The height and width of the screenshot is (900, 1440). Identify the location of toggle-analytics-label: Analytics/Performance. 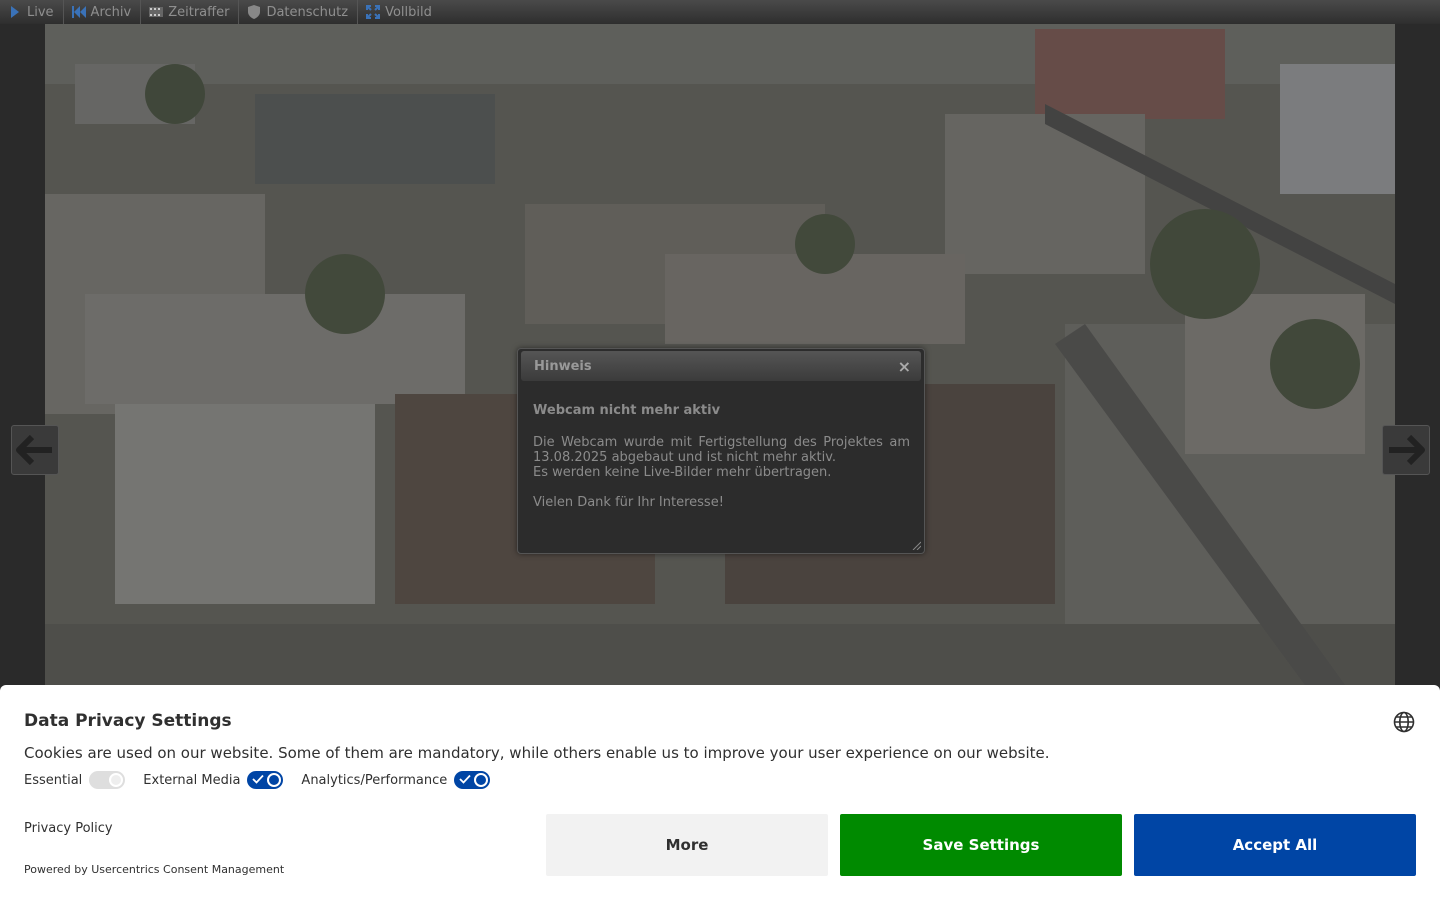
(374, 780).